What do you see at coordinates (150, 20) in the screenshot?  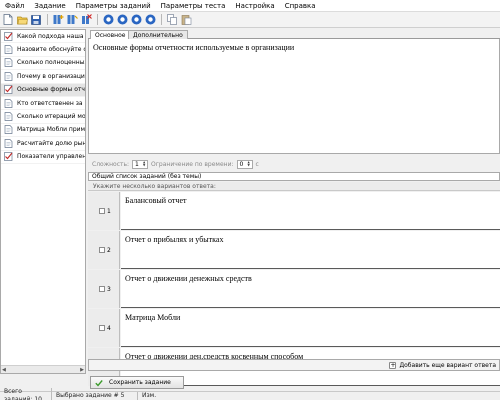 I see `circle-4-icon` at bounding box center [150, 20].